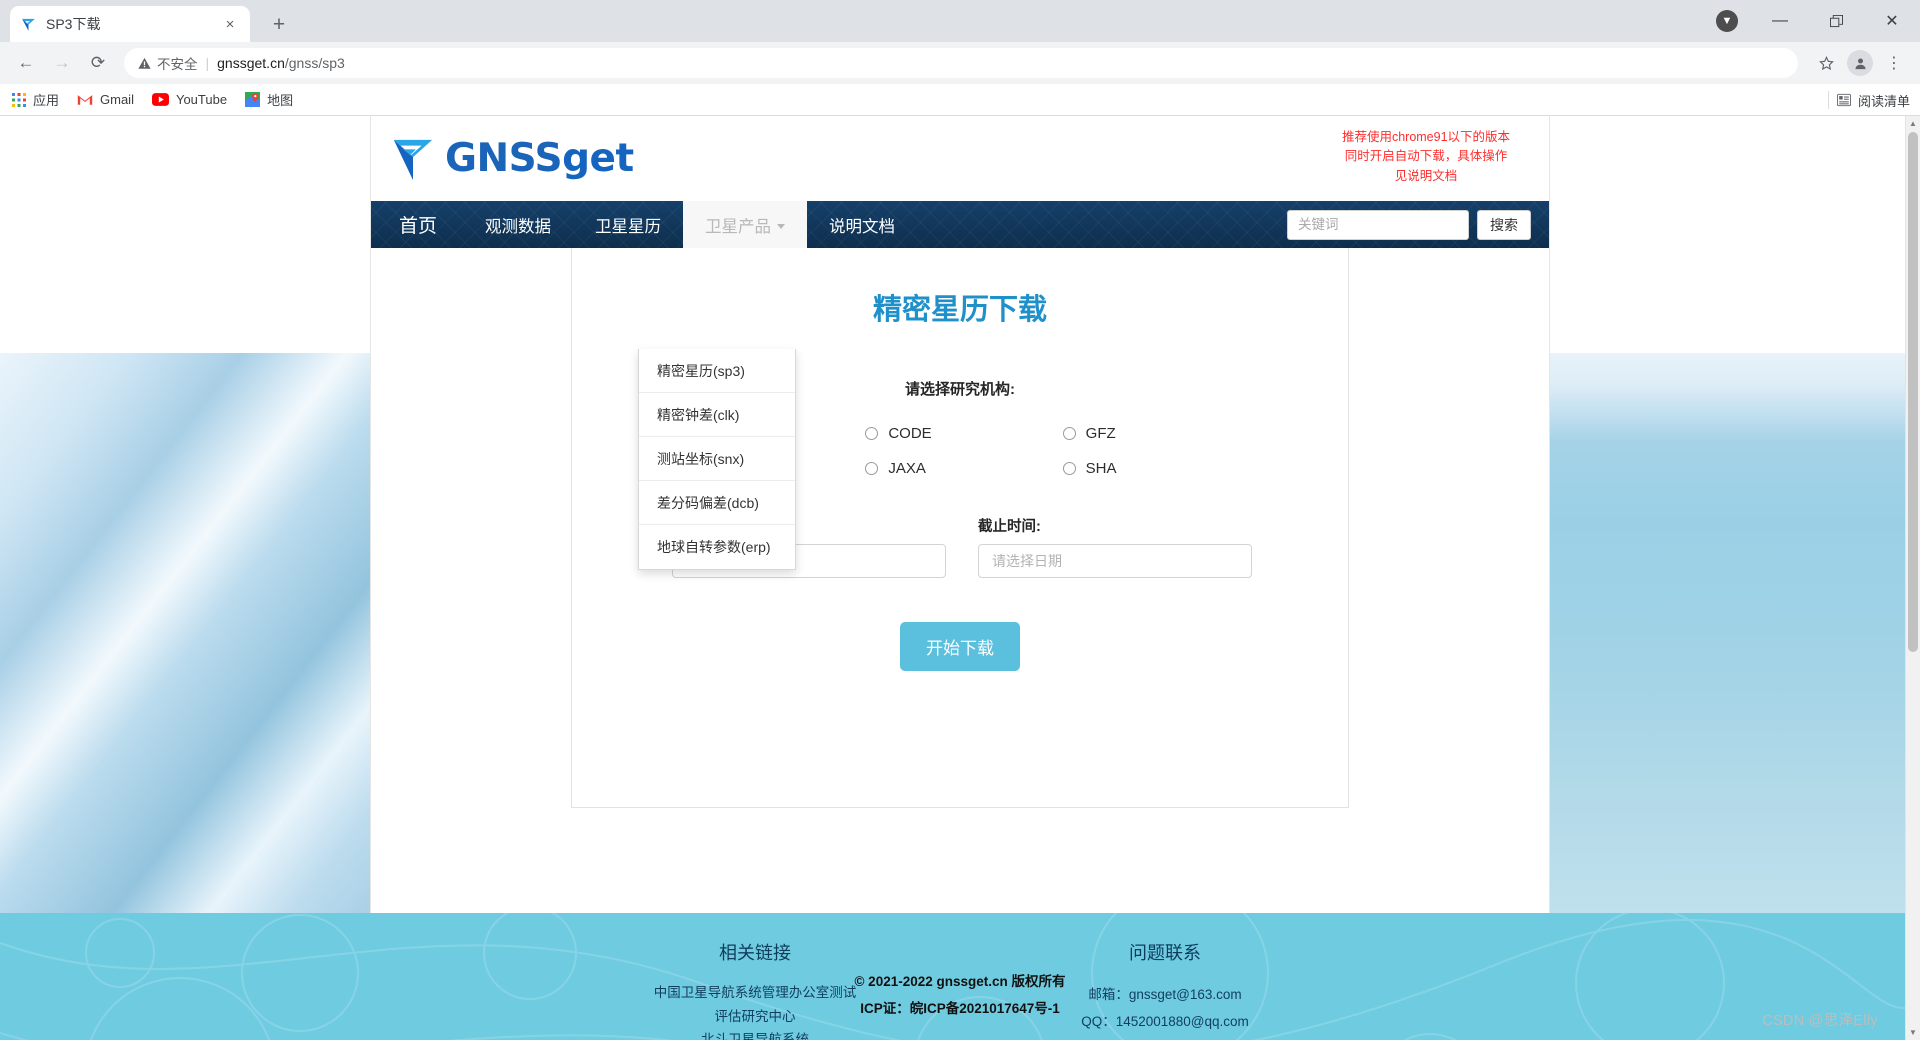 Image resolution: width=1920 pixels, height=1040 pixels. I want to click on dropdown-item-snx: 测站坐标(snx), so click(717, 459).